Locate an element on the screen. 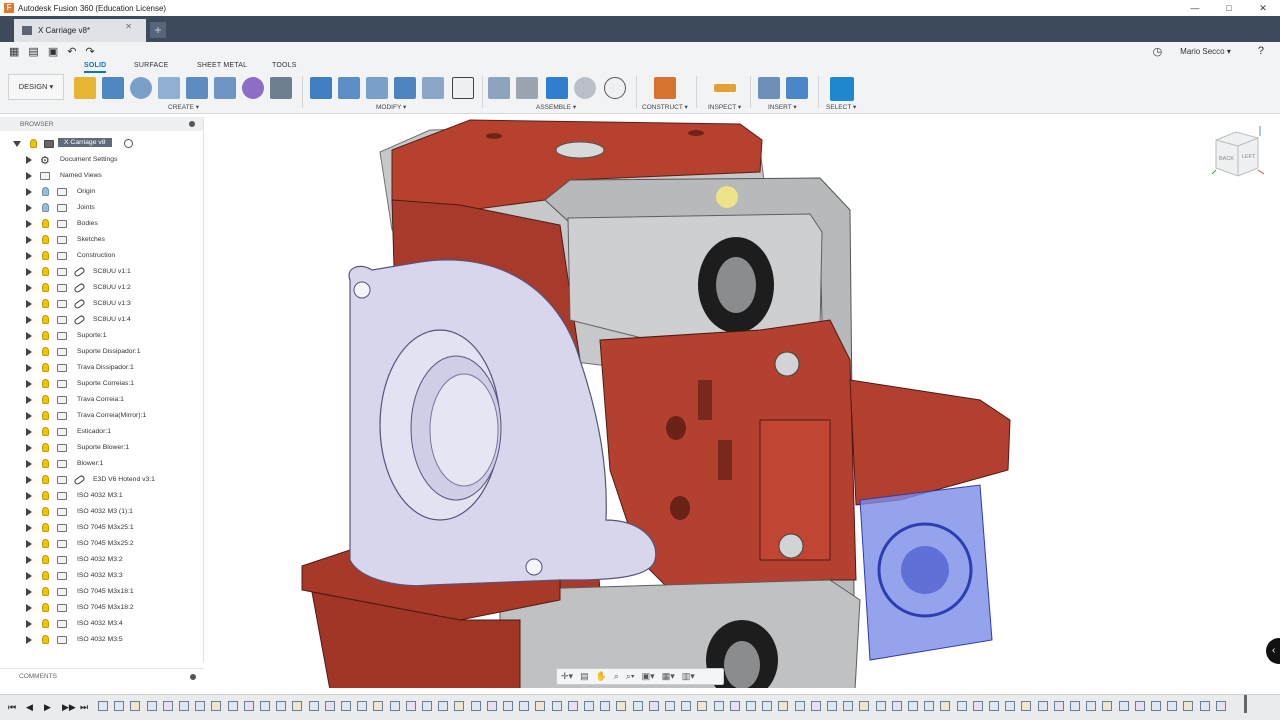 The image size is (1280, 720). browser-tree-item: Named Views is located at coordinates (100, 176).